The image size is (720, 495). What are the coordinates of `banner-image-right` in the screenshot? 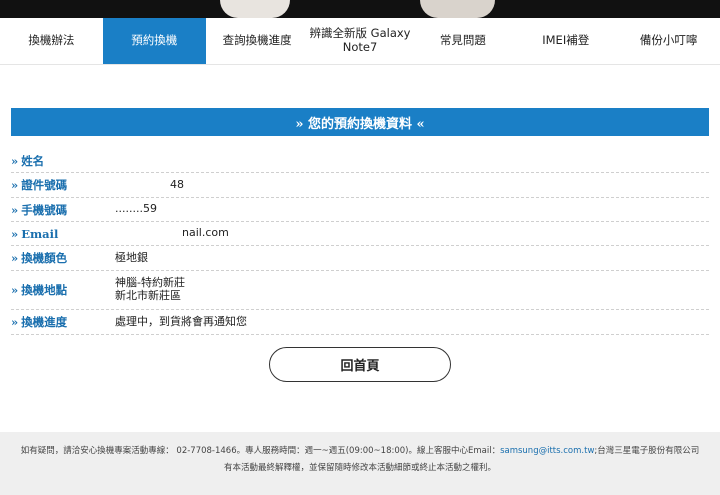 It's located at (457, 9).